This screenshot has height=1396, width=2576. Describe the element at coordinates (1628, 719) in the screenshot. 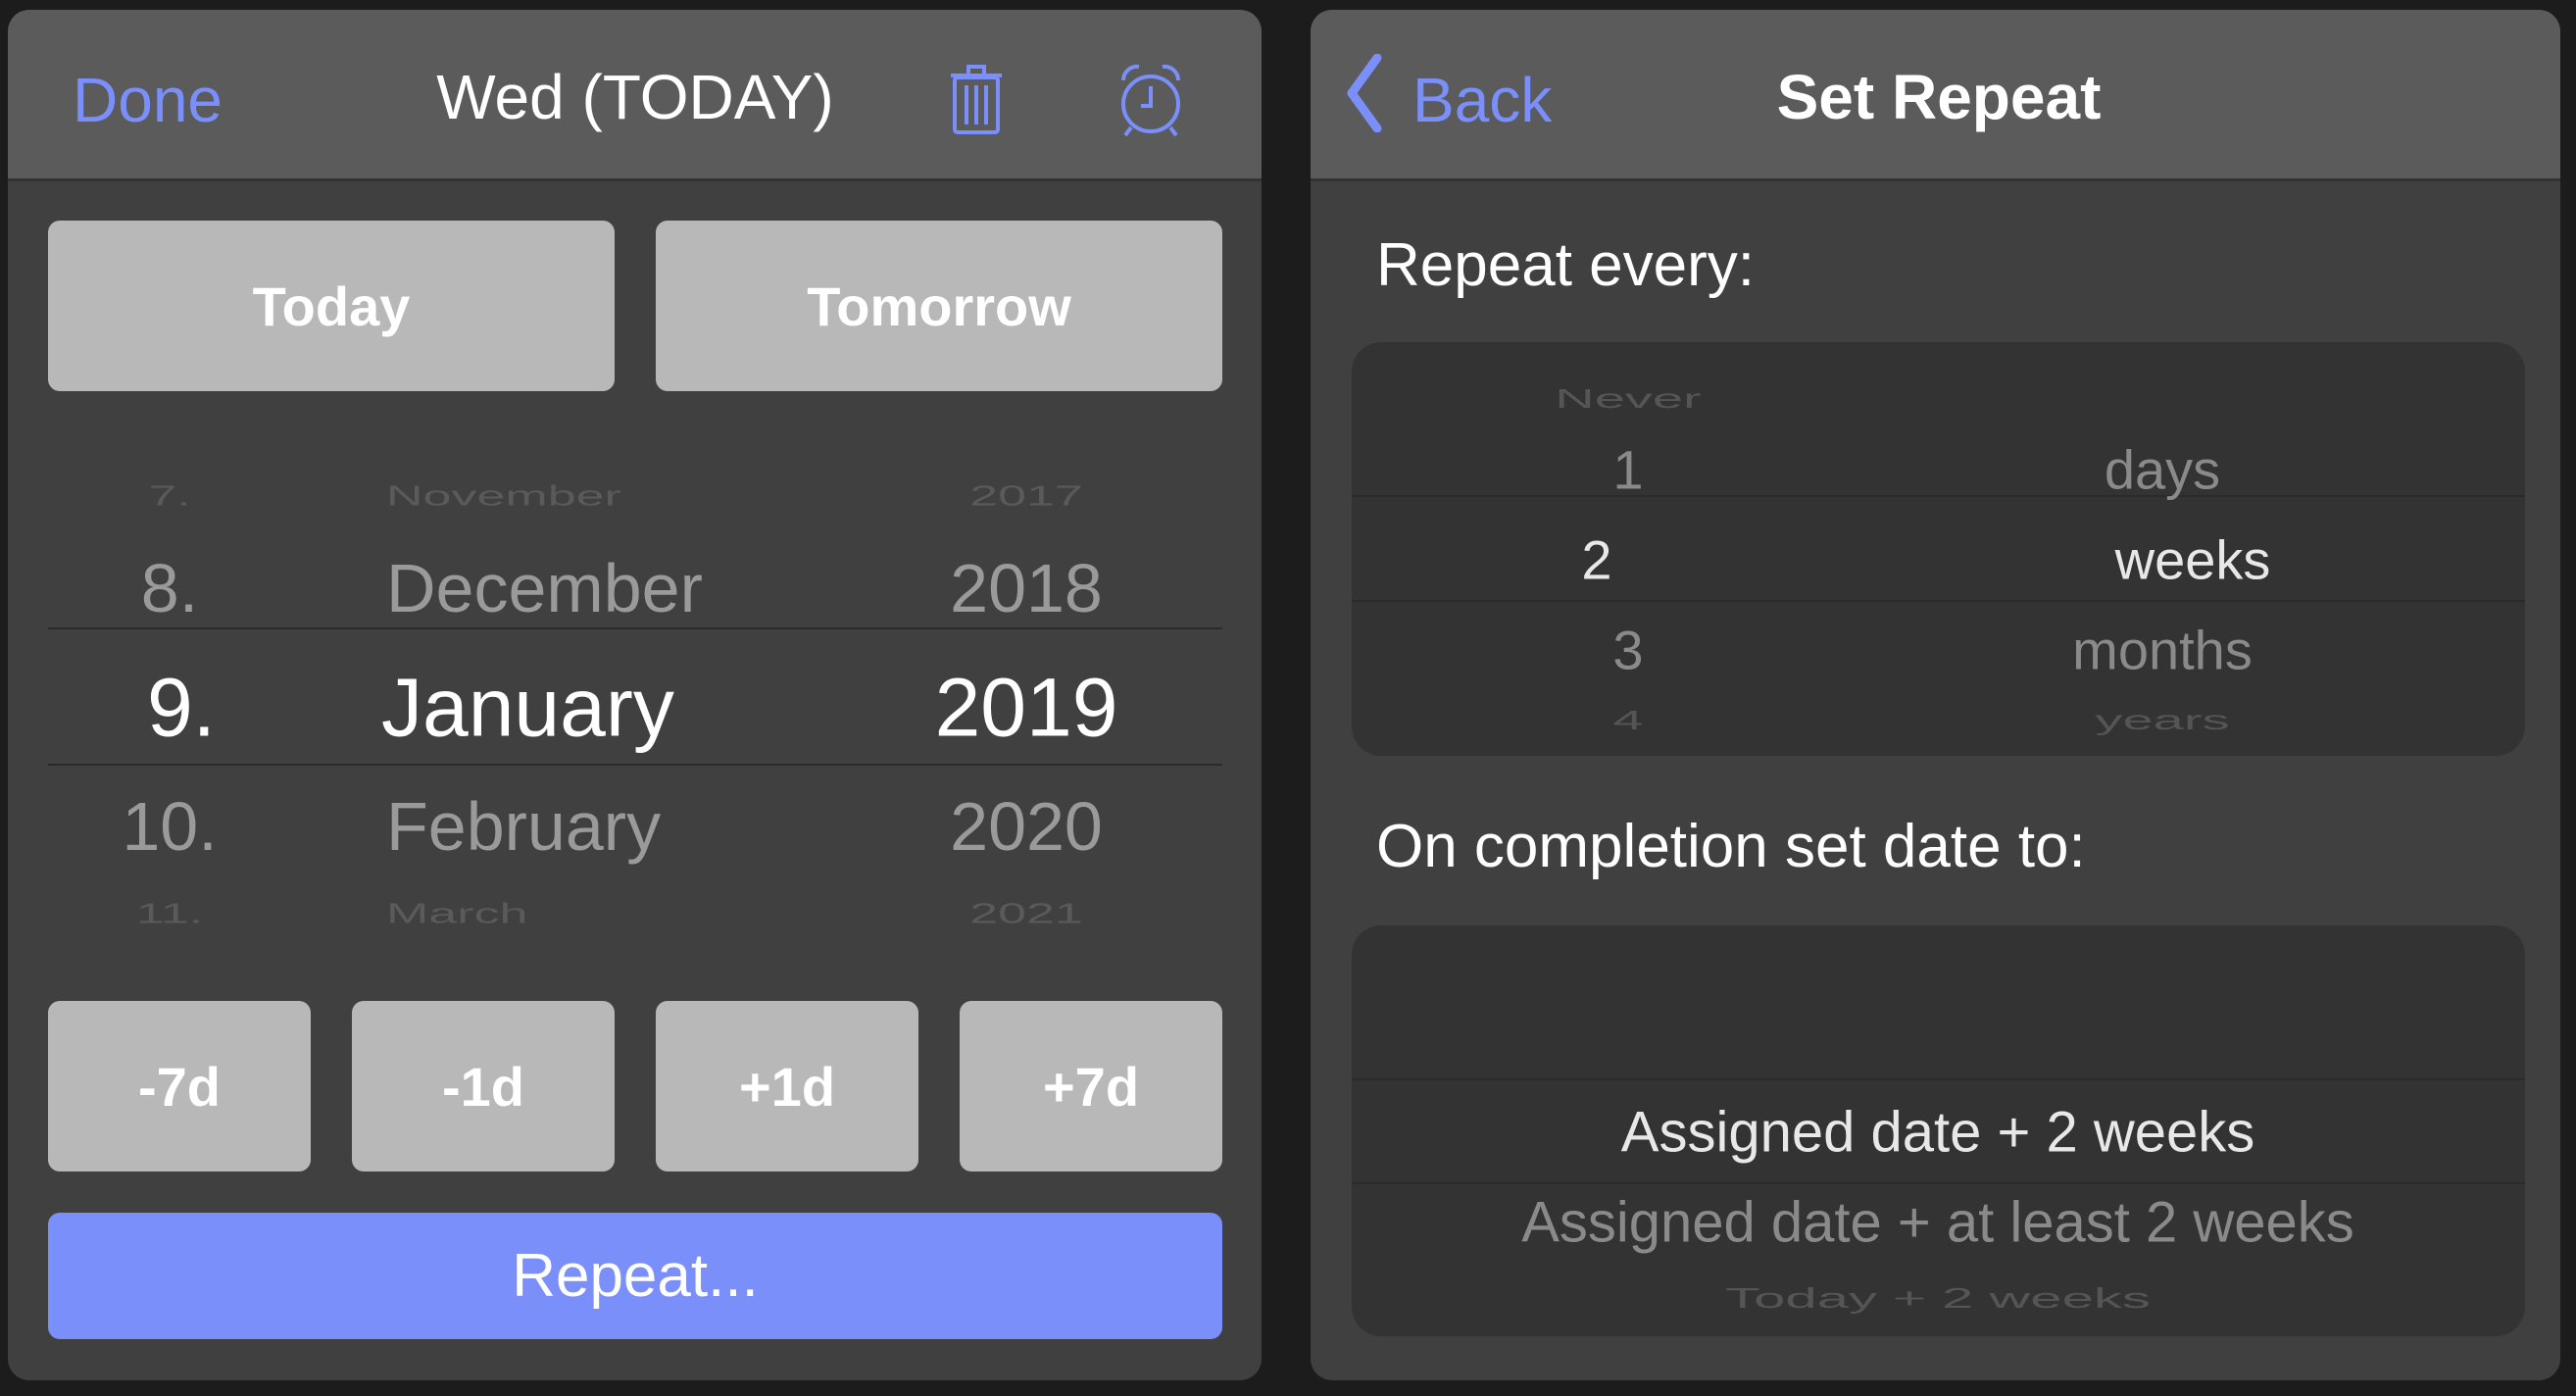

I see `number-option: 4` at that location.